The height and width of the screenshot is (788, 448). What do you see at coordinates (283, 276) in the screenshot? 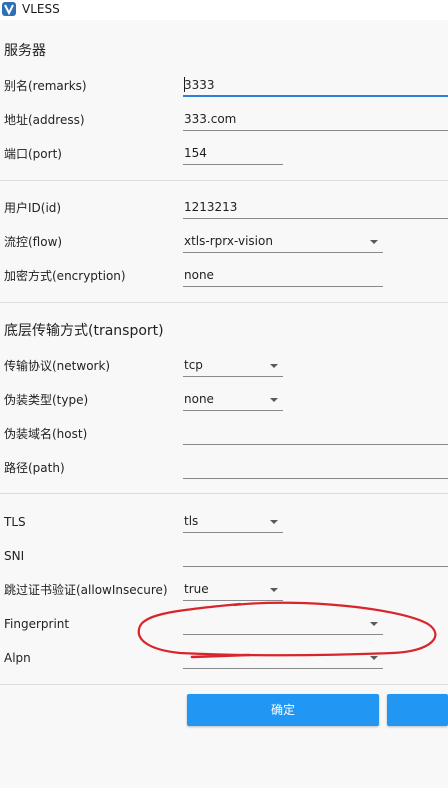
I see `encryption-field: none` at bounding box center [283, 276].